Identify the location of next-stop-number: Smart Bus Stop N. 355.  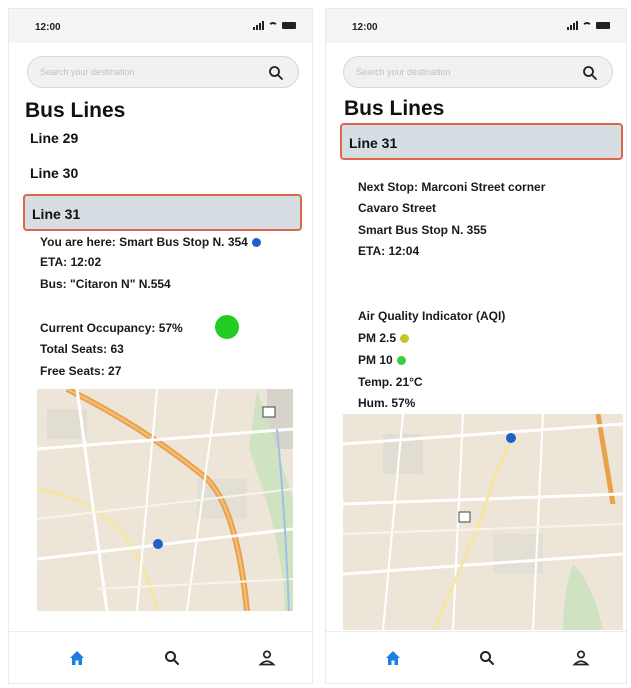
(422, 230).